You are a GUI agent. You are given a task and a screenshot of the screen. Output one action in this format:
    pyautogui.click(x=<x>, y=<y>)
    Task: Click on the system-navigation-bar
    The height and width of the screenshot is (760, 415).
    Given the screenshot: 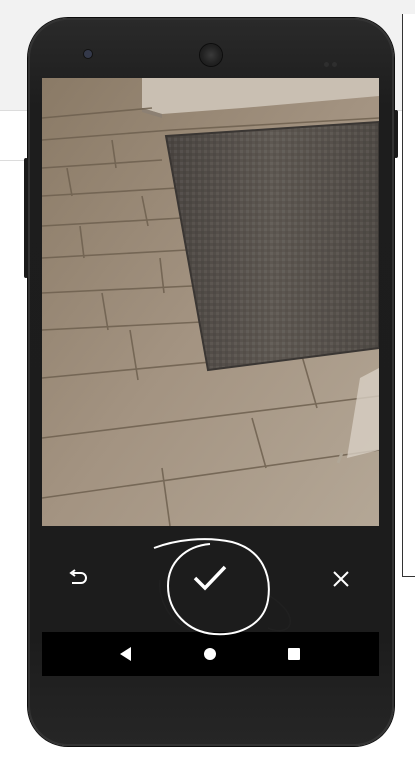 What is the action you would take?
    pyautogui.click(x=210, y=654)
    